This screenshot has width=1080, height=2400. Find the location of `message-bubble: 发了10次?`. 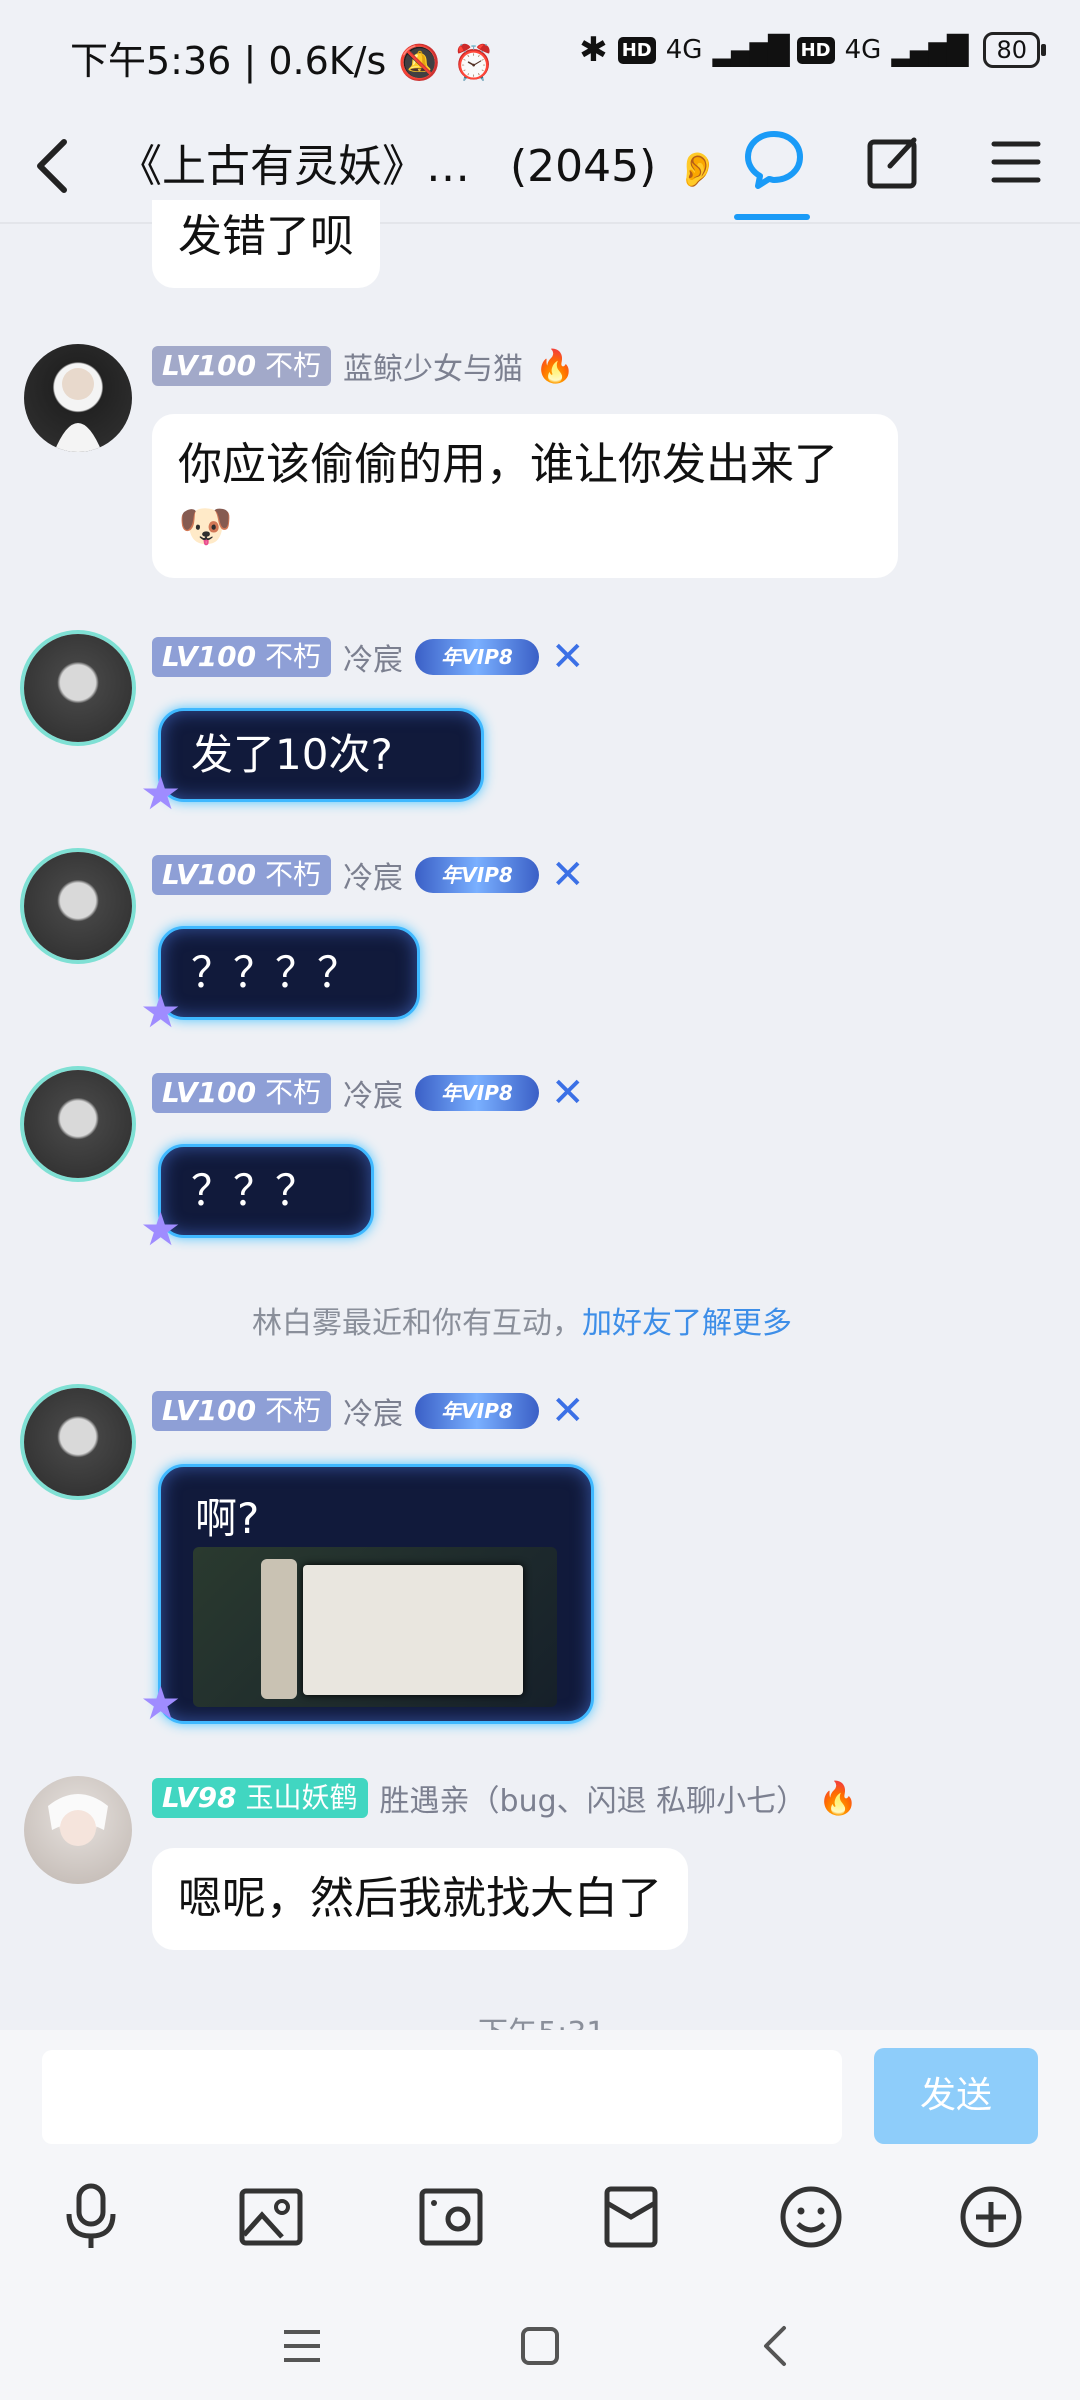

message-bubble: 发了10次? is located at coordinates (321, 755).